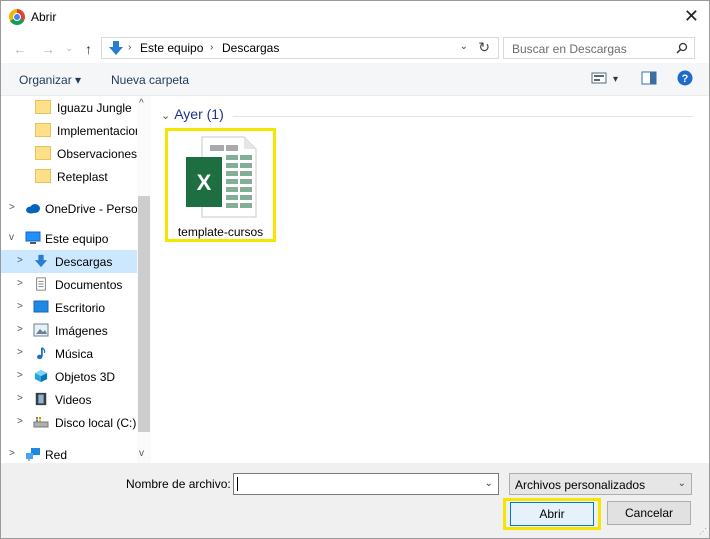 This screenshot has width=710, height=539. I want to click on organize-button: Organizar ▾, so click(50, 80).